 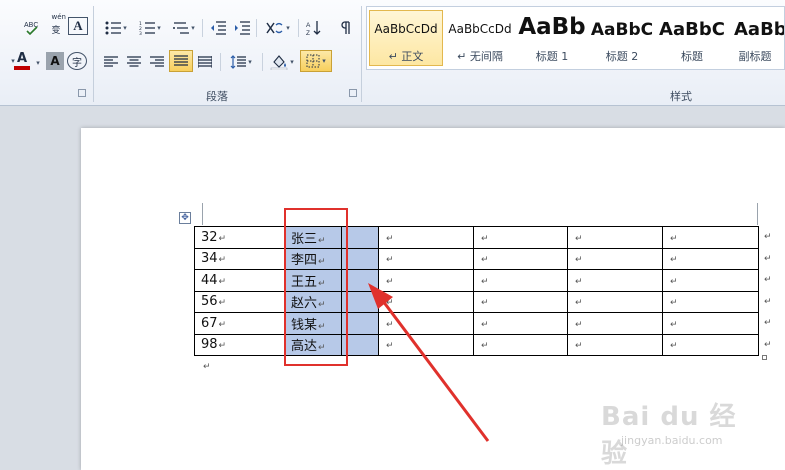 What do you see at coordinates (429, 362) in the screenshot?
I see `annotation-arrow` at bounding box center [429, 362].